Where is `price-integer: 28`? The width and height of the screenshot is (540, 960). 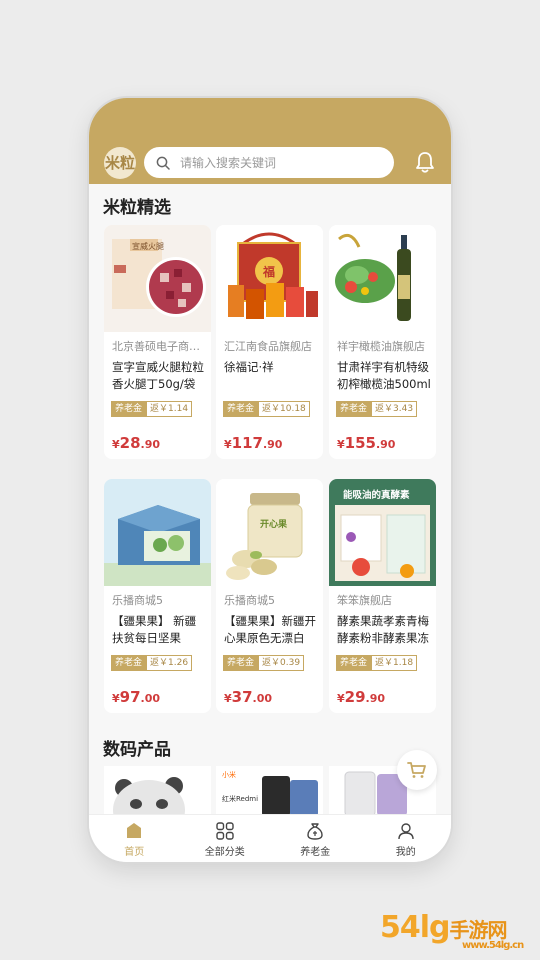 price-integer: 28 is located at coordinates (130, 443).